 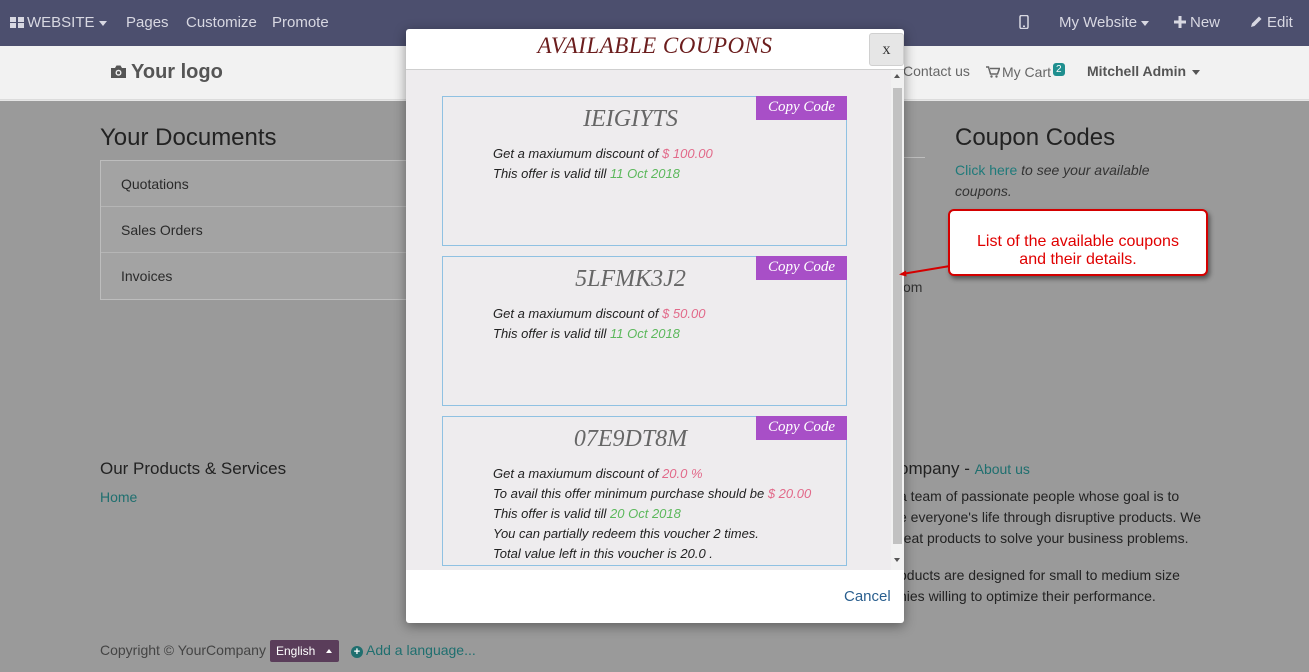 I want to click on discount-value: 20.0 %, so click(x=682, y=473).